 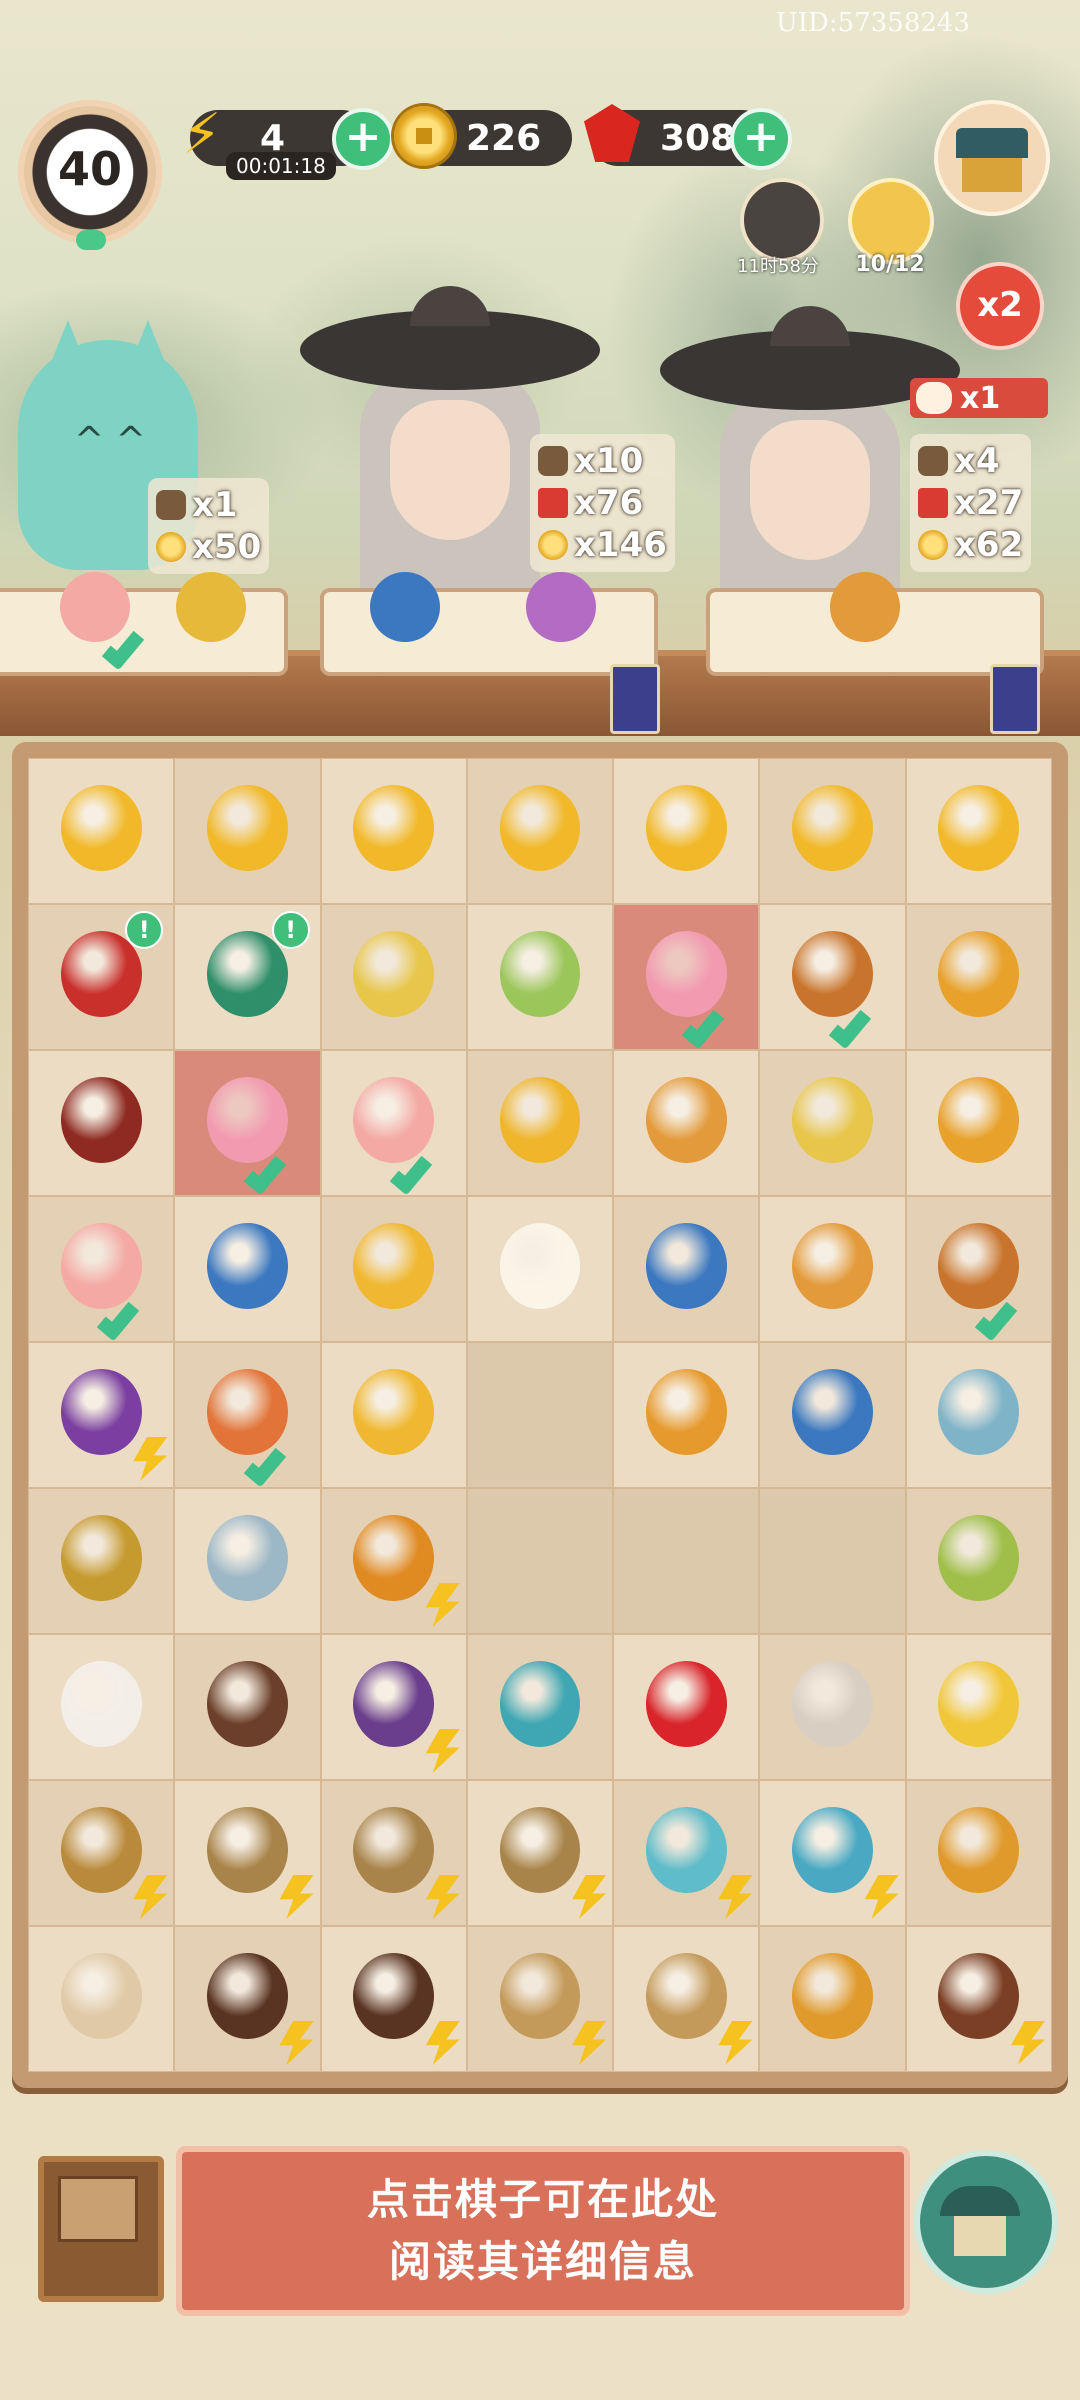 What do you see at coordinates (832, 1996) in the screenshot?
I see `hen-nest-icon` at bounding box center [832, 1996].